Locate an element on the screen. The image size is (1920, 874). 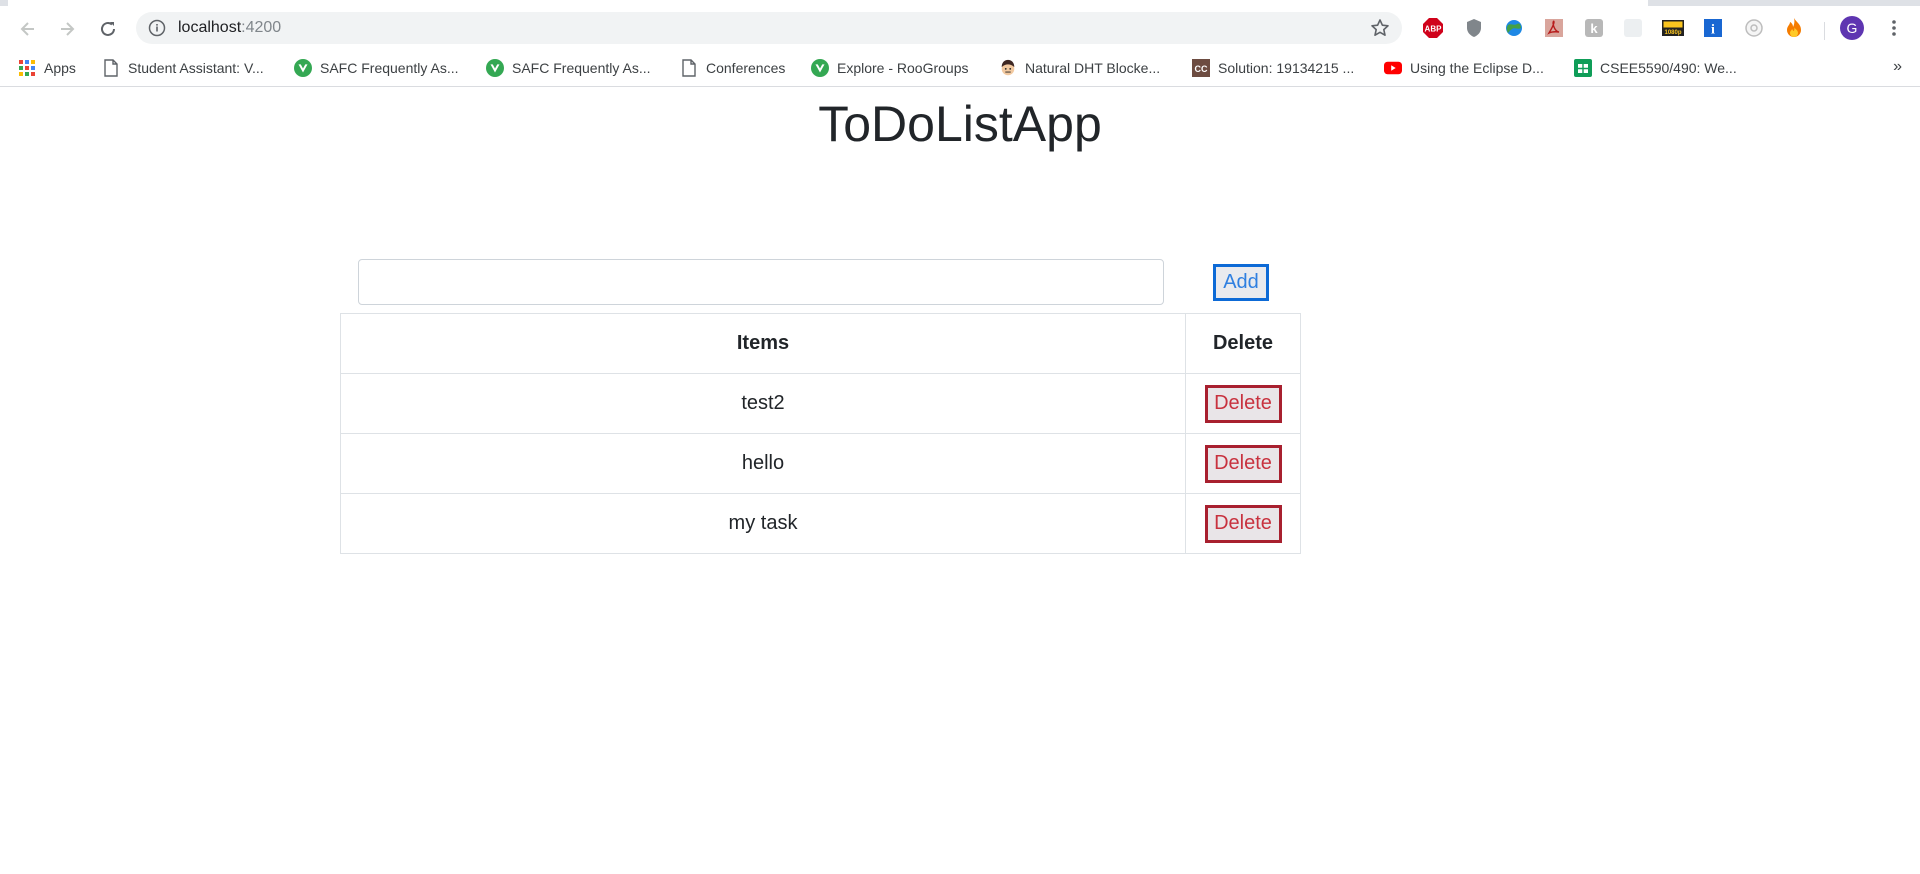
bookmark-apps: Apps is located at coordinates (47, 68).